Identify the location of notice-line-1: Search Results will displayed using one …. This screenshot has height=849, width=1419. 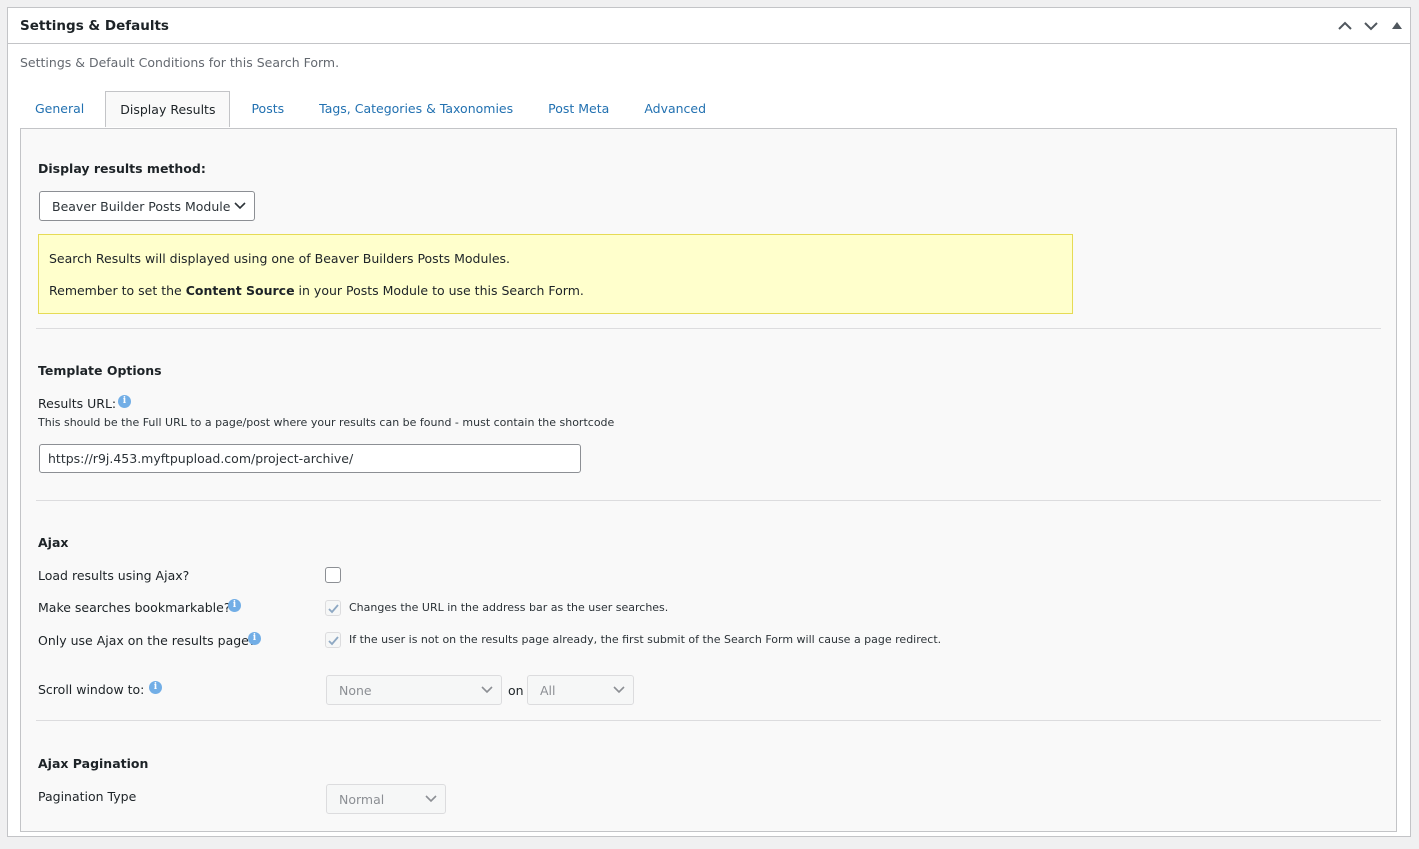
(280, 258).